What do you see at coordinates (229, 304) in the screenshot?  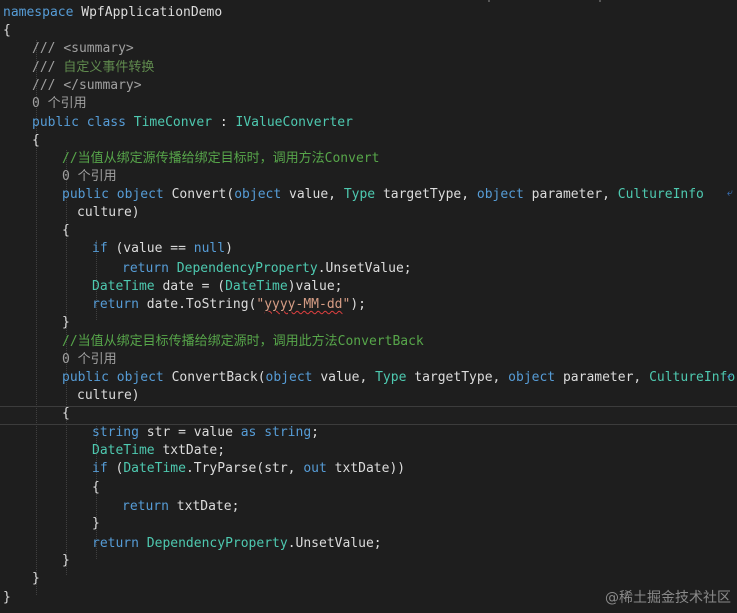 I see `code-line: return date.ToString("yyyy-MM-dd");` at bounding box center [229, 304].